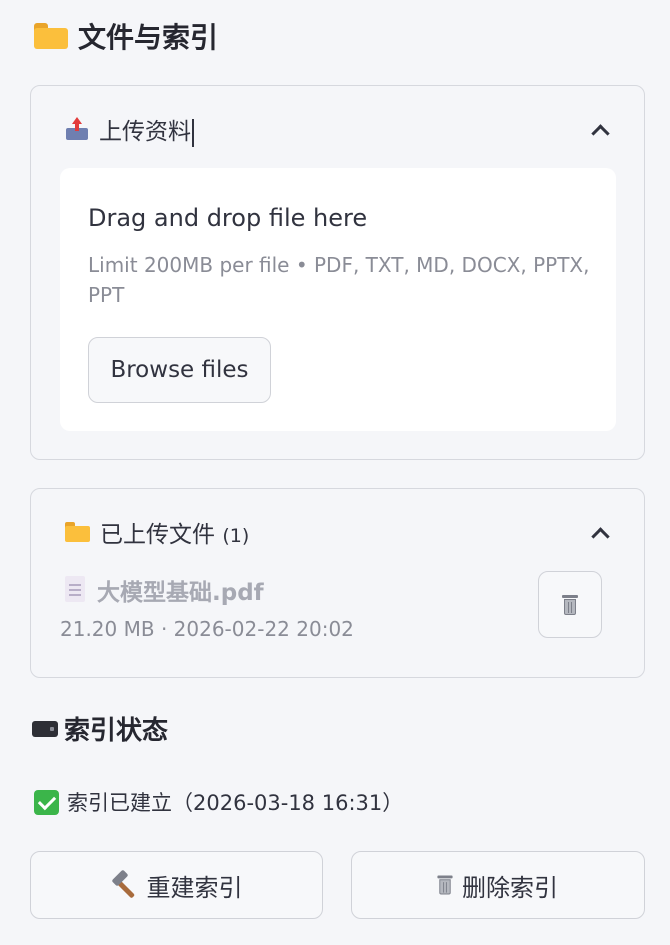  Describe the element at coordinates (510, 887) in the screenshot. I see `delete-index-label: 删除索引` at that location.